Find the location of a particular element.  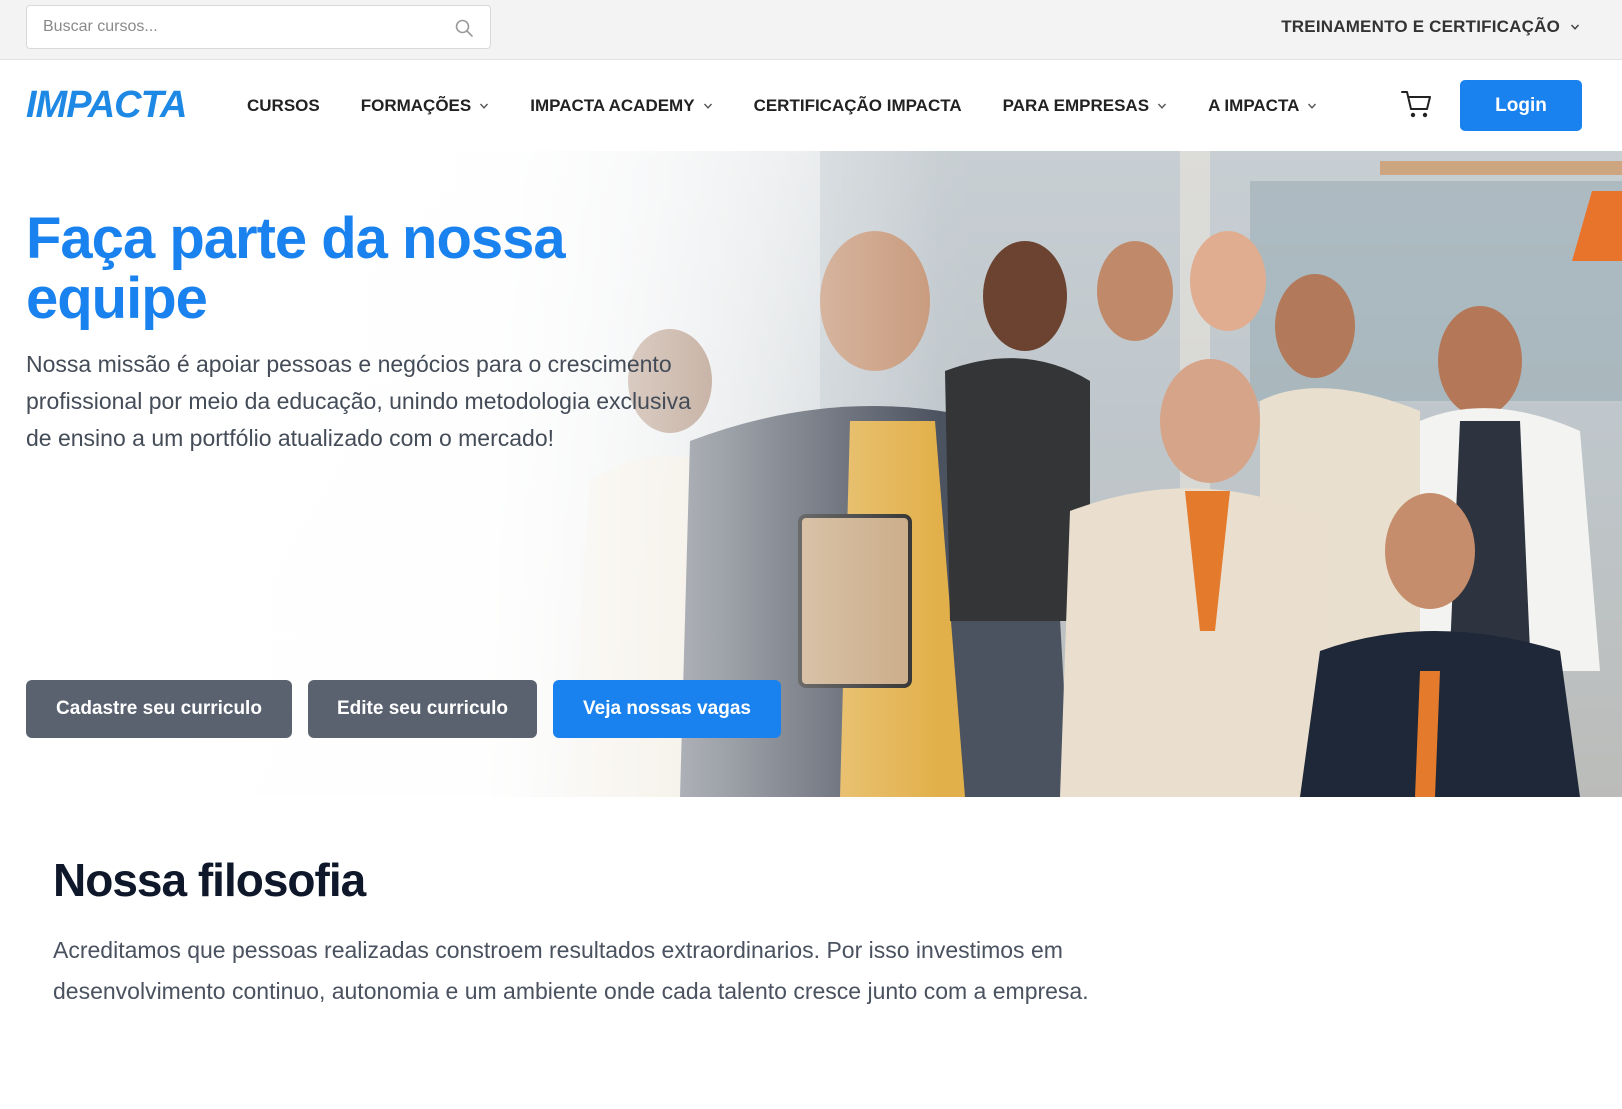

nav-item-cursos: CURSOS is located at coordinates (283, 106).